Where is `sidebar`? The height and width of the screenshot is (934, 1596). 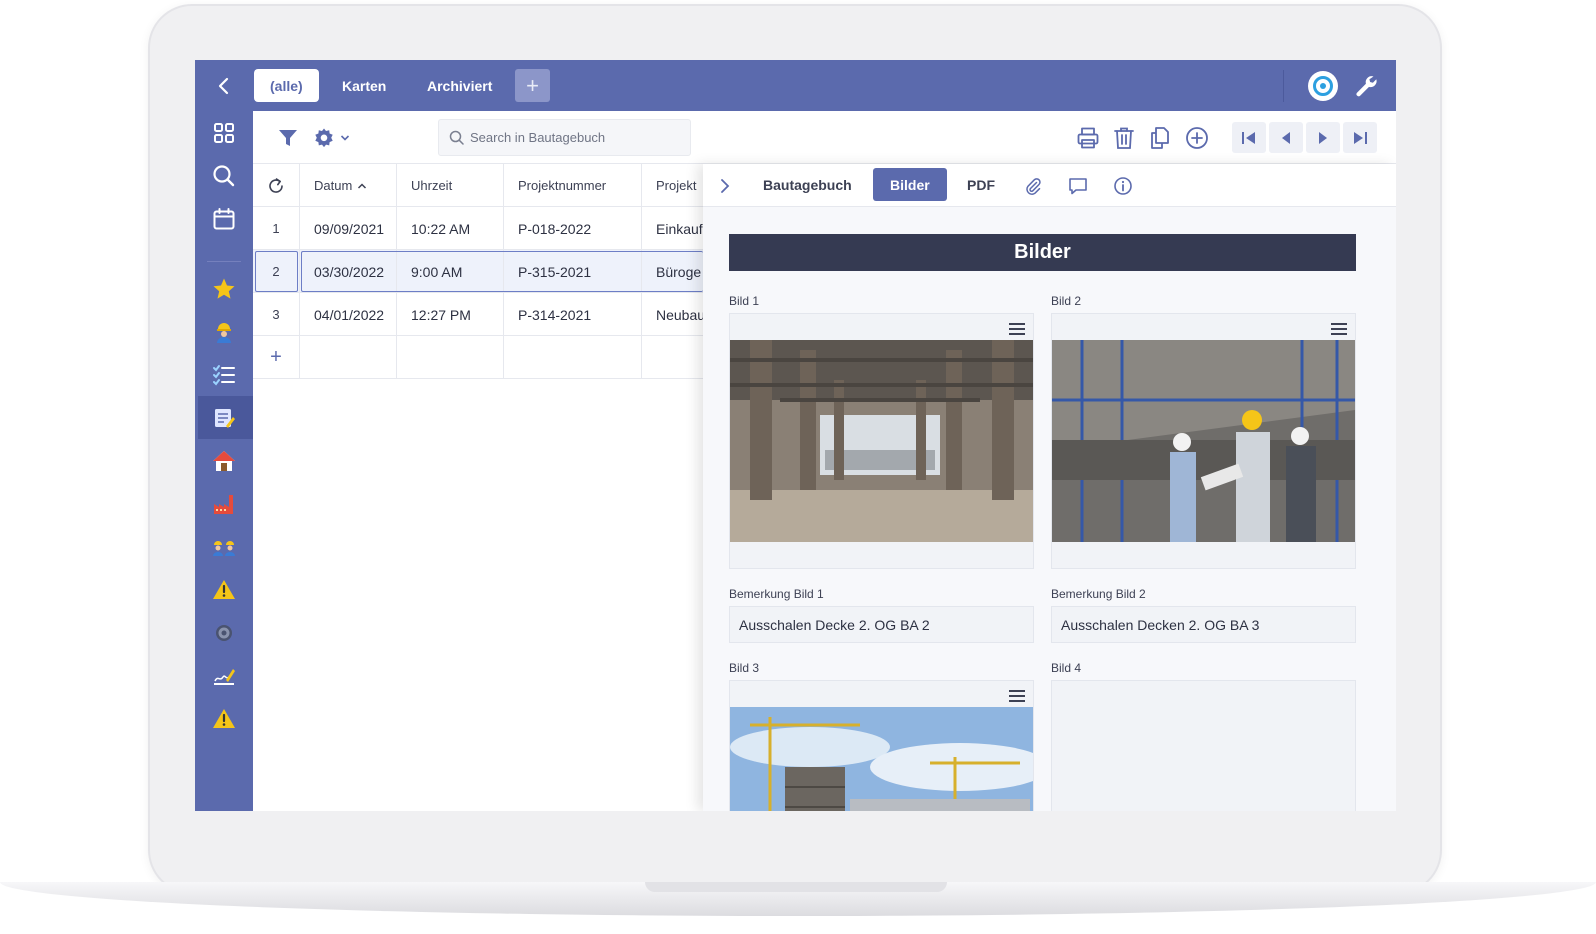
sidebar is located at coordinates (224, 461).